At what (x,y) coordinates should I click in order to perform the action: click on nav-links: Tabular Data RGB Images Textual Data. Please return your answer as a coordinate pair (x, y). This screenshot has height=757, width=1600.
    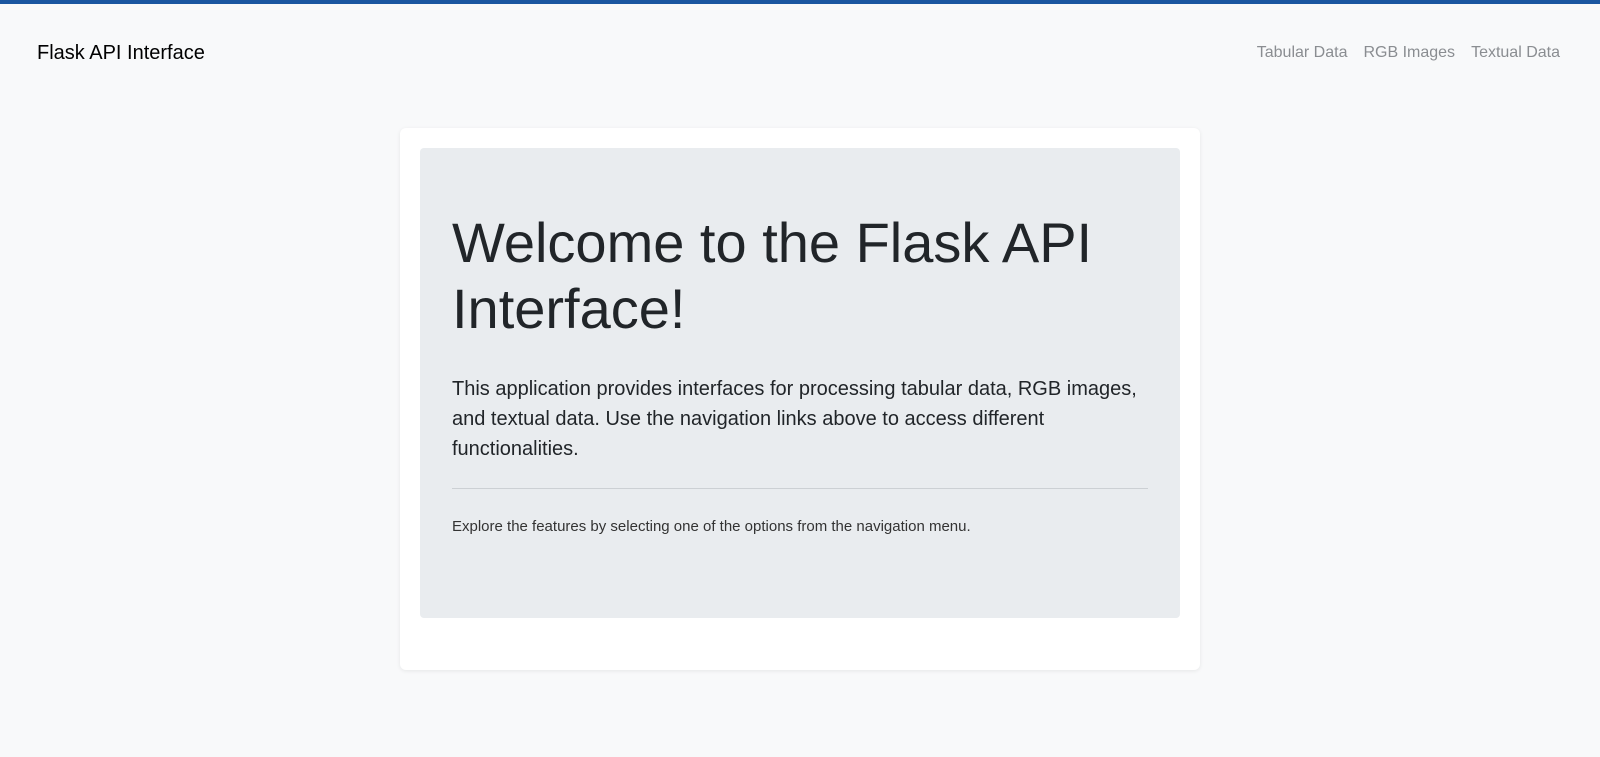
    Looking at the image, I should click on (1408, 53).